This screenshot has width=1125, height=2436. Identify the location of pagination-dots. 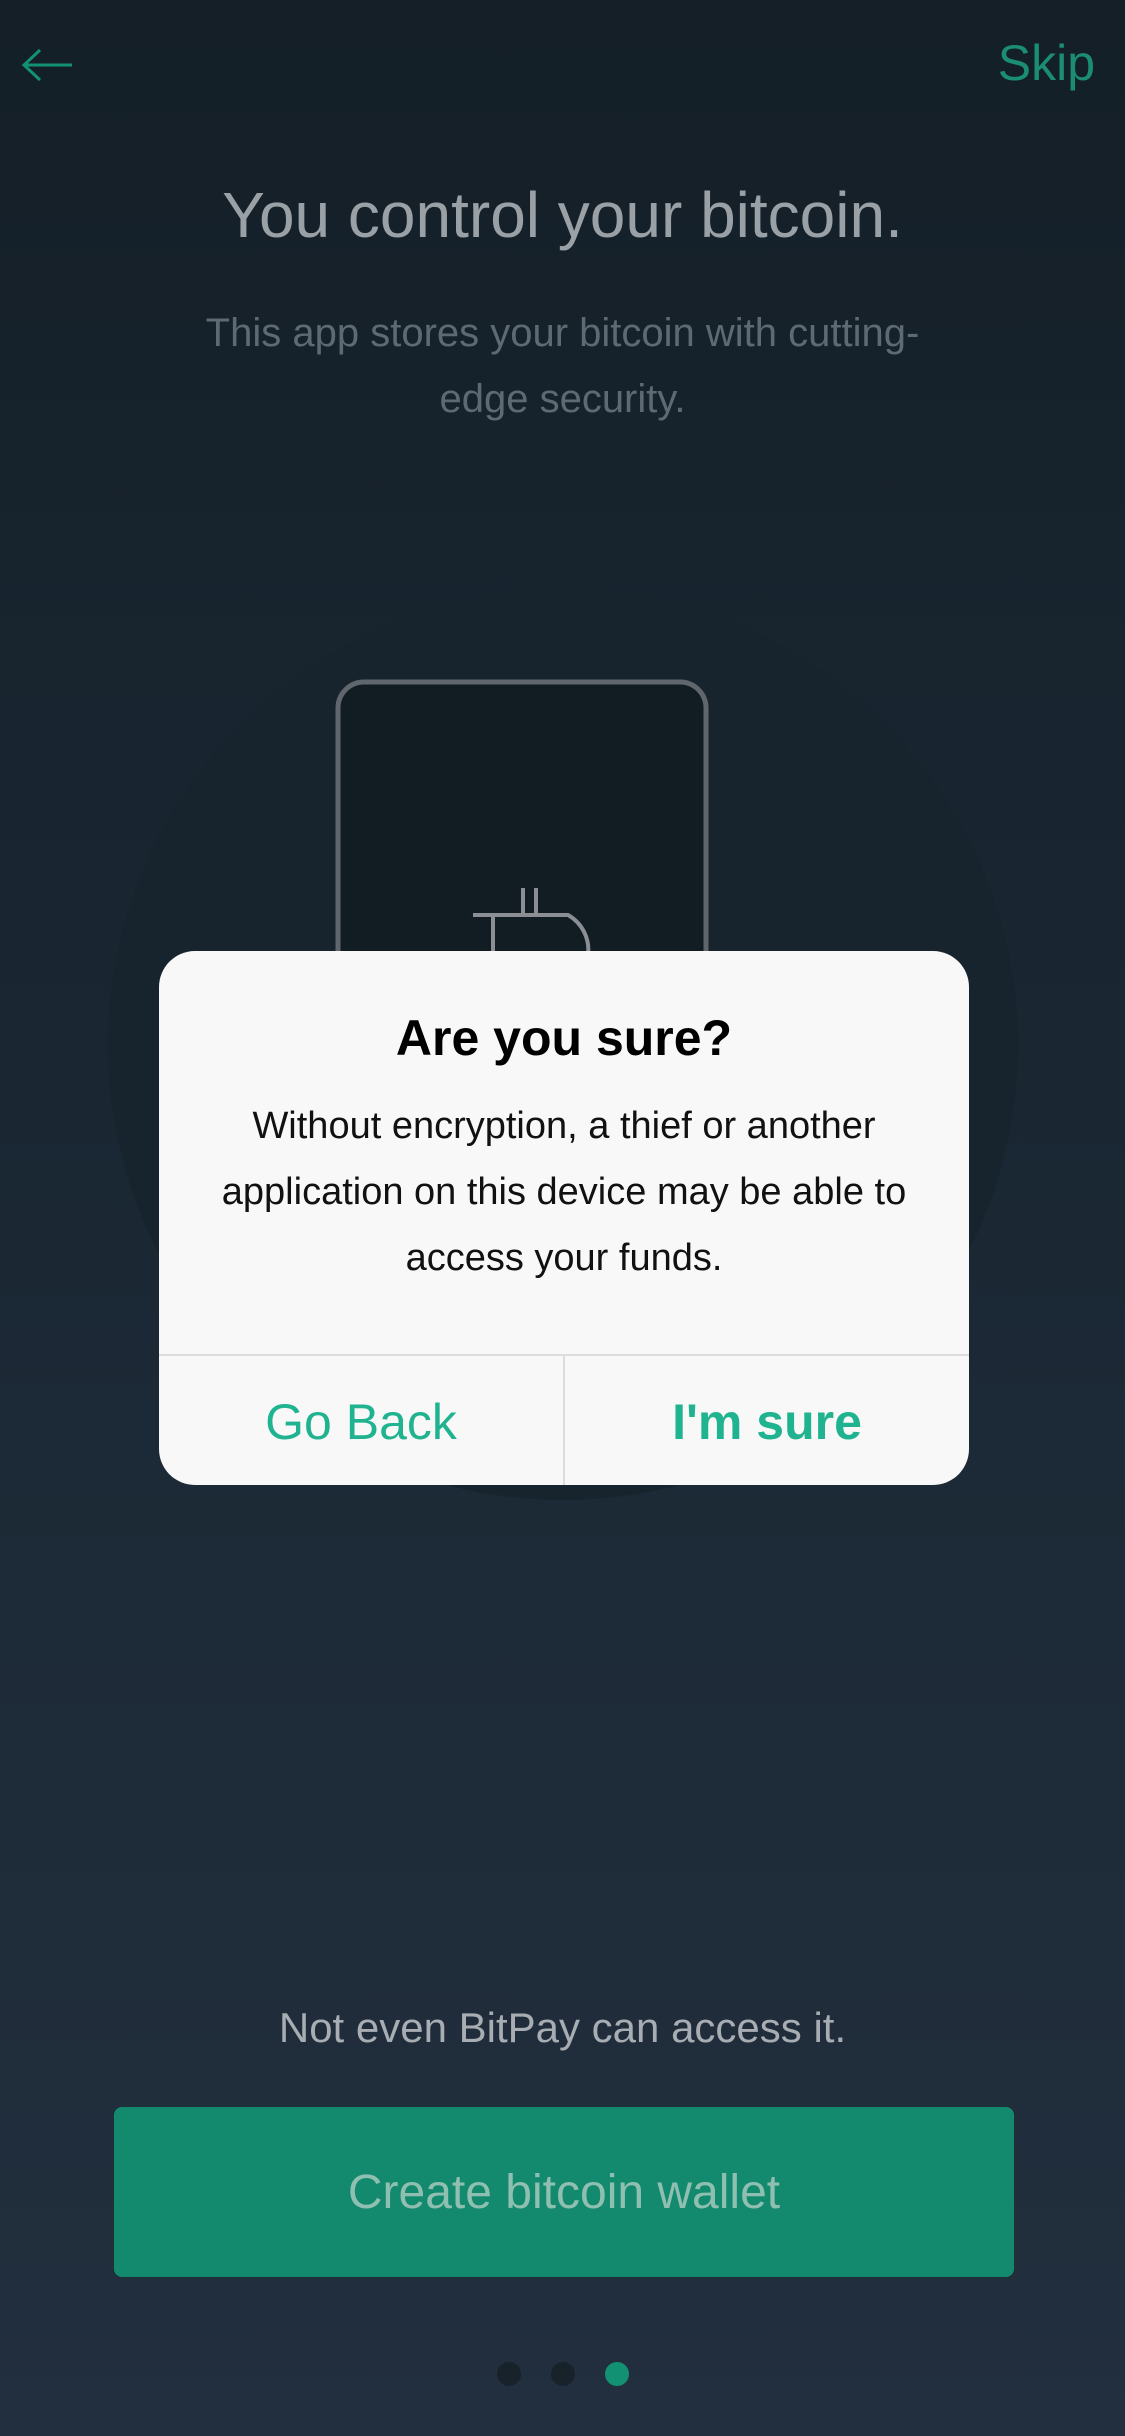
(562, 2374).